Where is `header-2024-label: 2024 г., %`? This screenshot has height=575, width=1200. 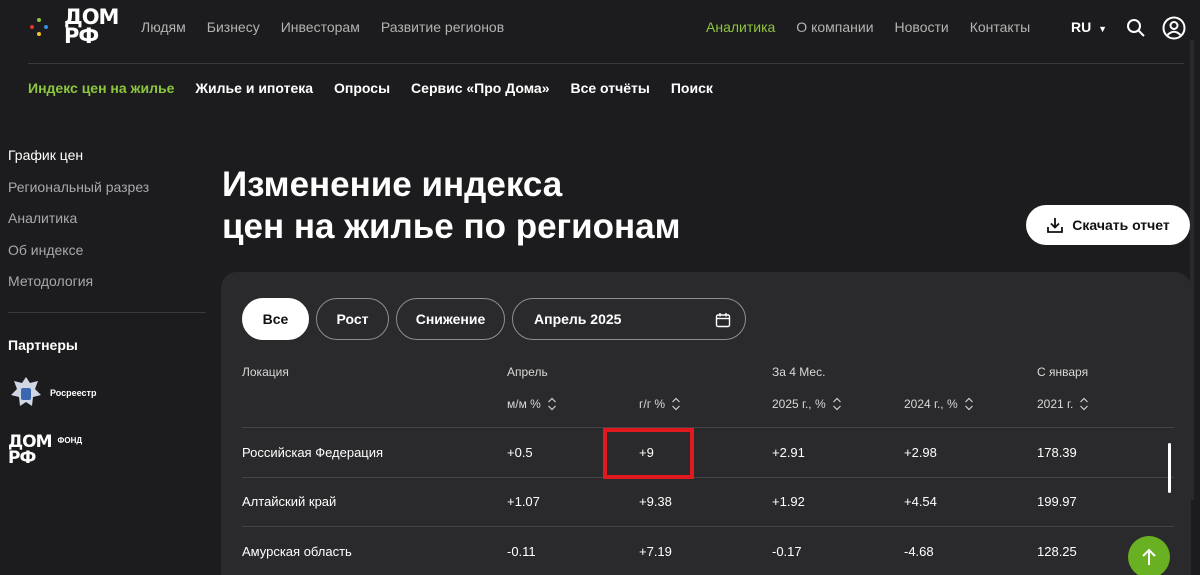
header-2024-label: 2024 г., % is located at coordinates (931, 404).